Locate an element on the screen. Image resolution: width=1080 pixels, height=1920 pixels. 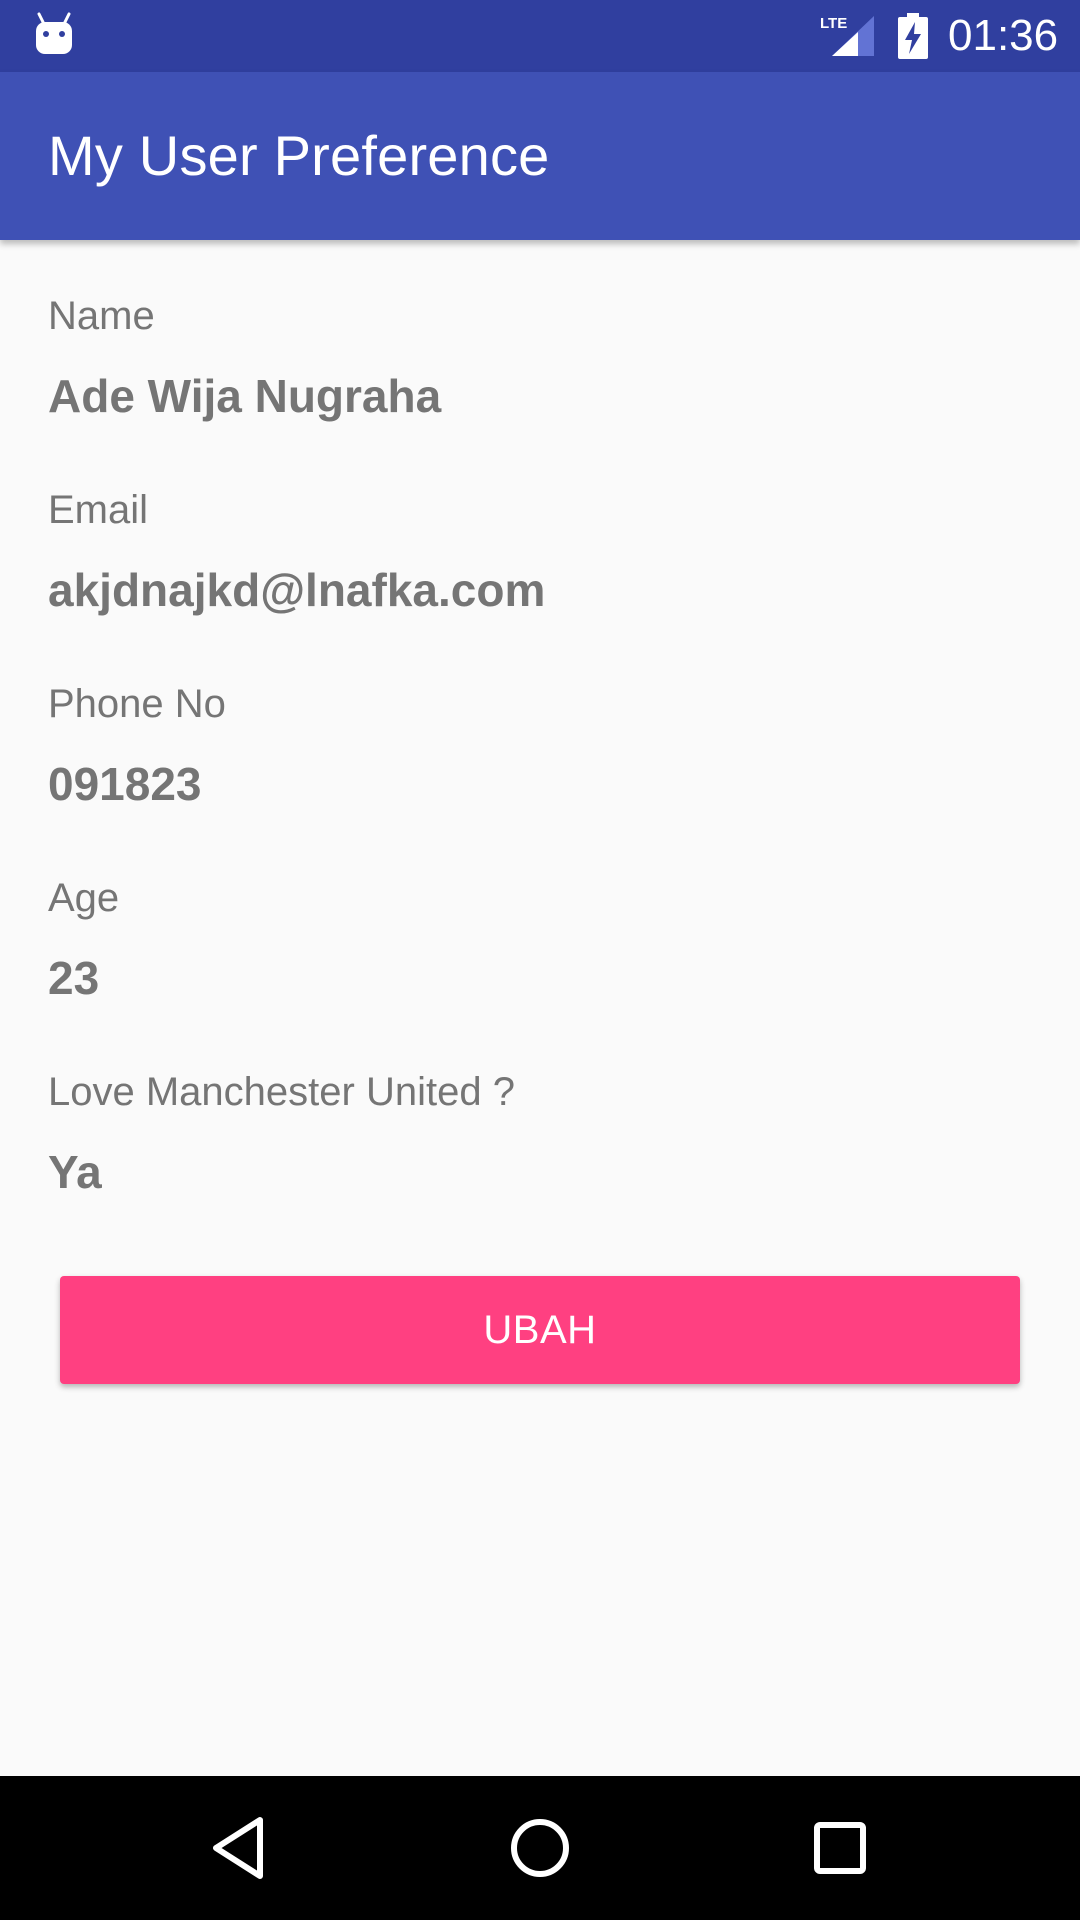
navigation-bar is located at coordinates (540, 1848).